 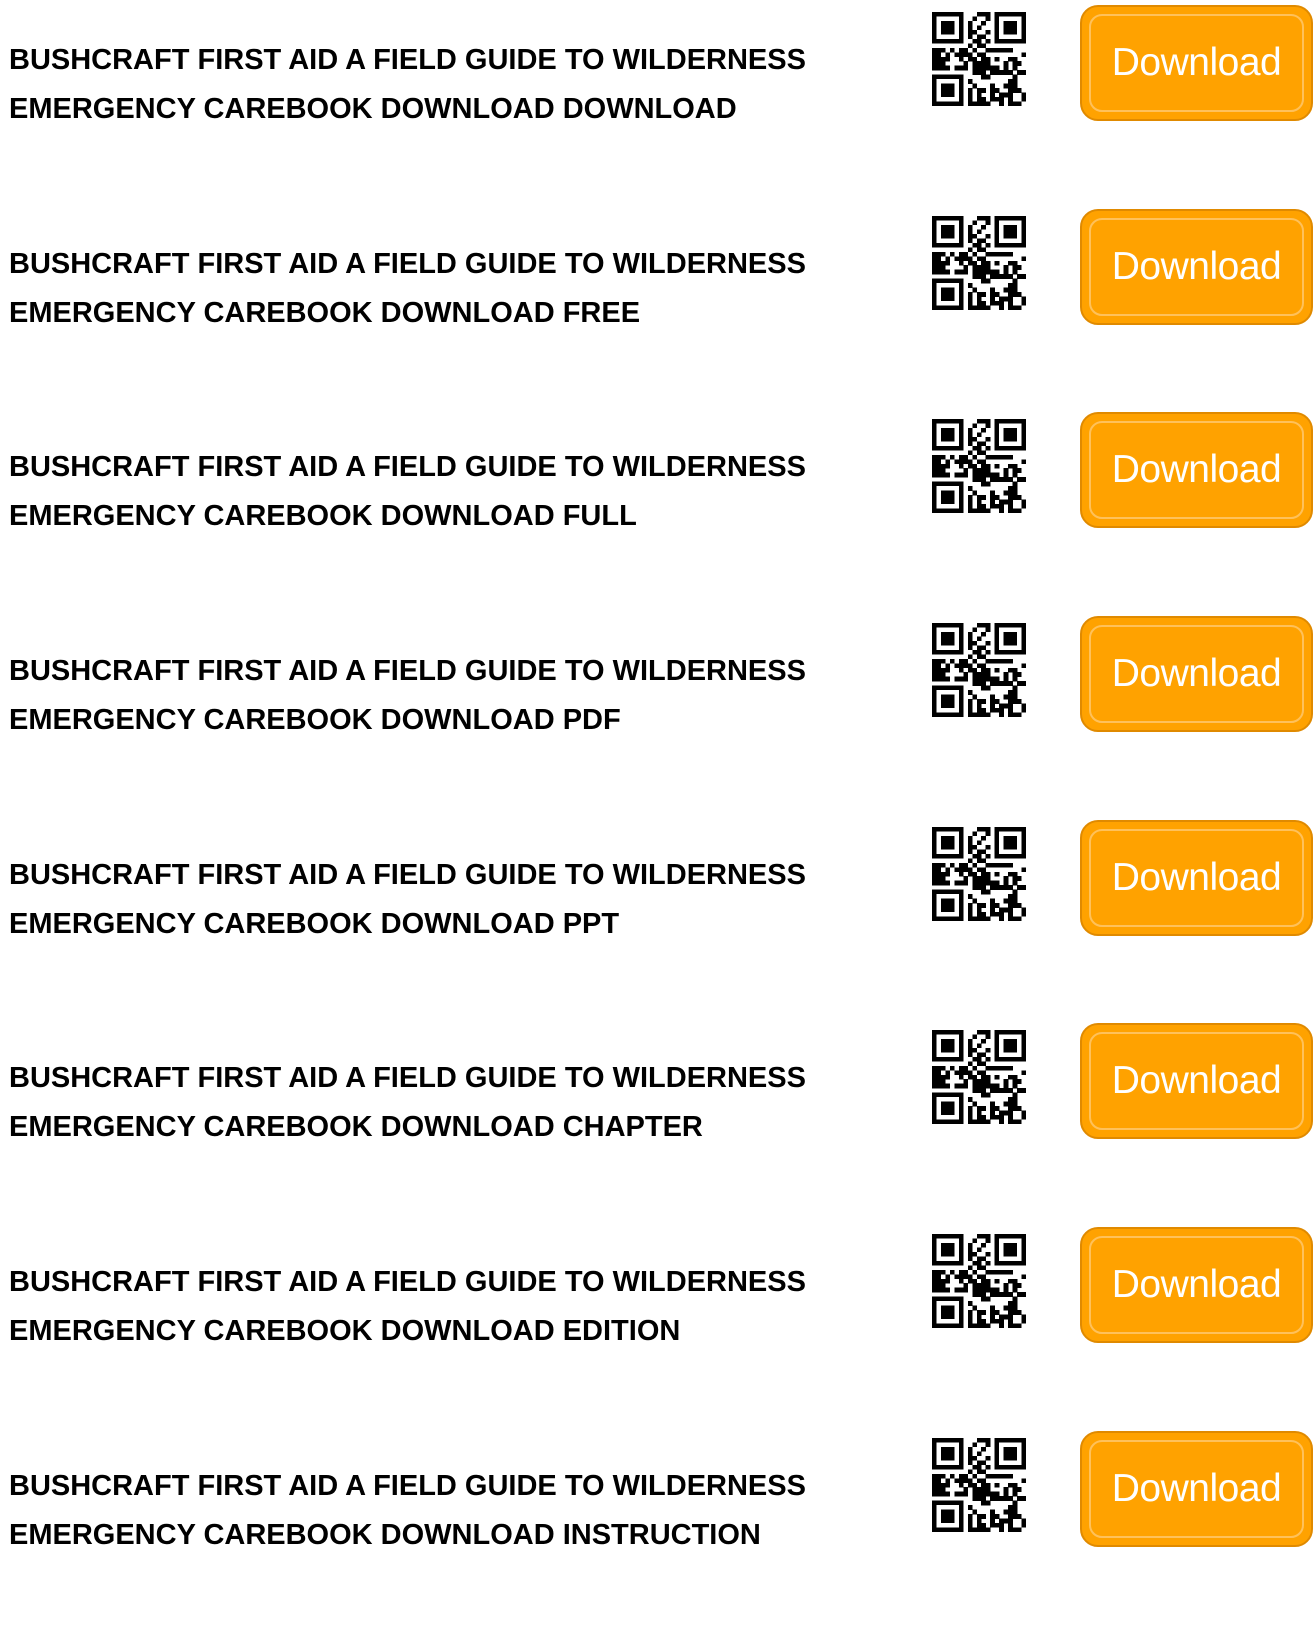 What do you see at coordinates (373, 109) in the screenshot?
I see `book-title-line-2: EMERGENCY CAREBOOK DOWNLOAD DOWNLOAD` at bounding box center [373, 109].